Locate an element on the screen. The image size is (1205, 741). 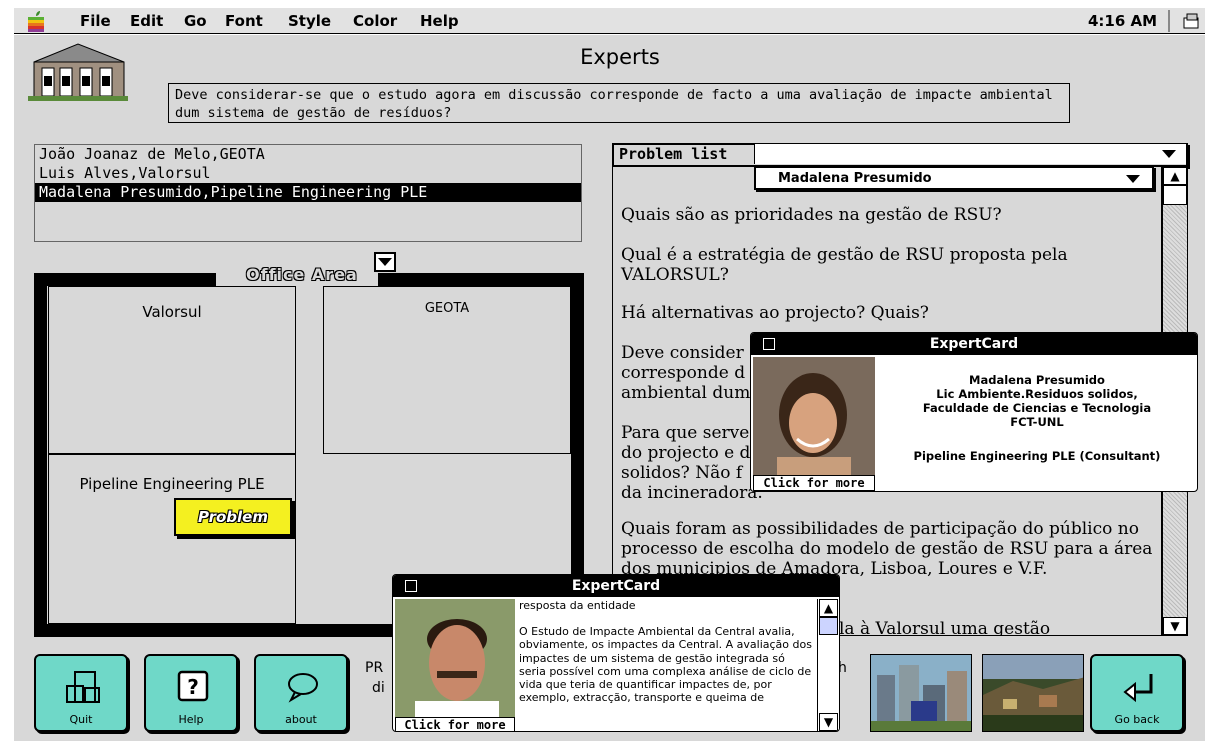
building-logo-icon is located at coordinates (78, 71).